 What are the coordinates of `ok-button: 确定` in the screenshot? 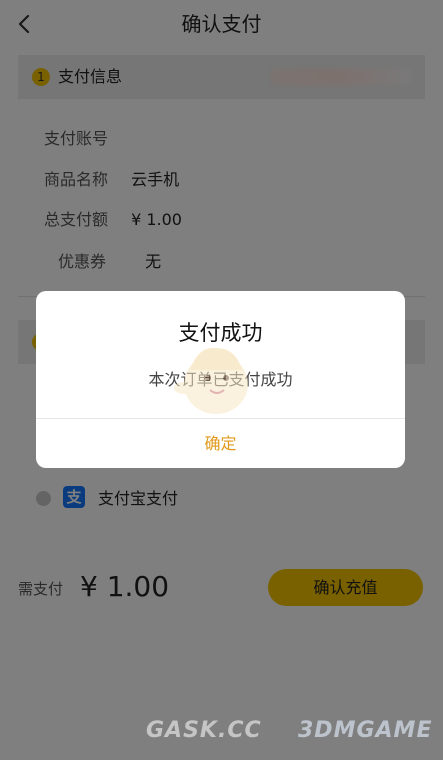 It's located at (220, 443).